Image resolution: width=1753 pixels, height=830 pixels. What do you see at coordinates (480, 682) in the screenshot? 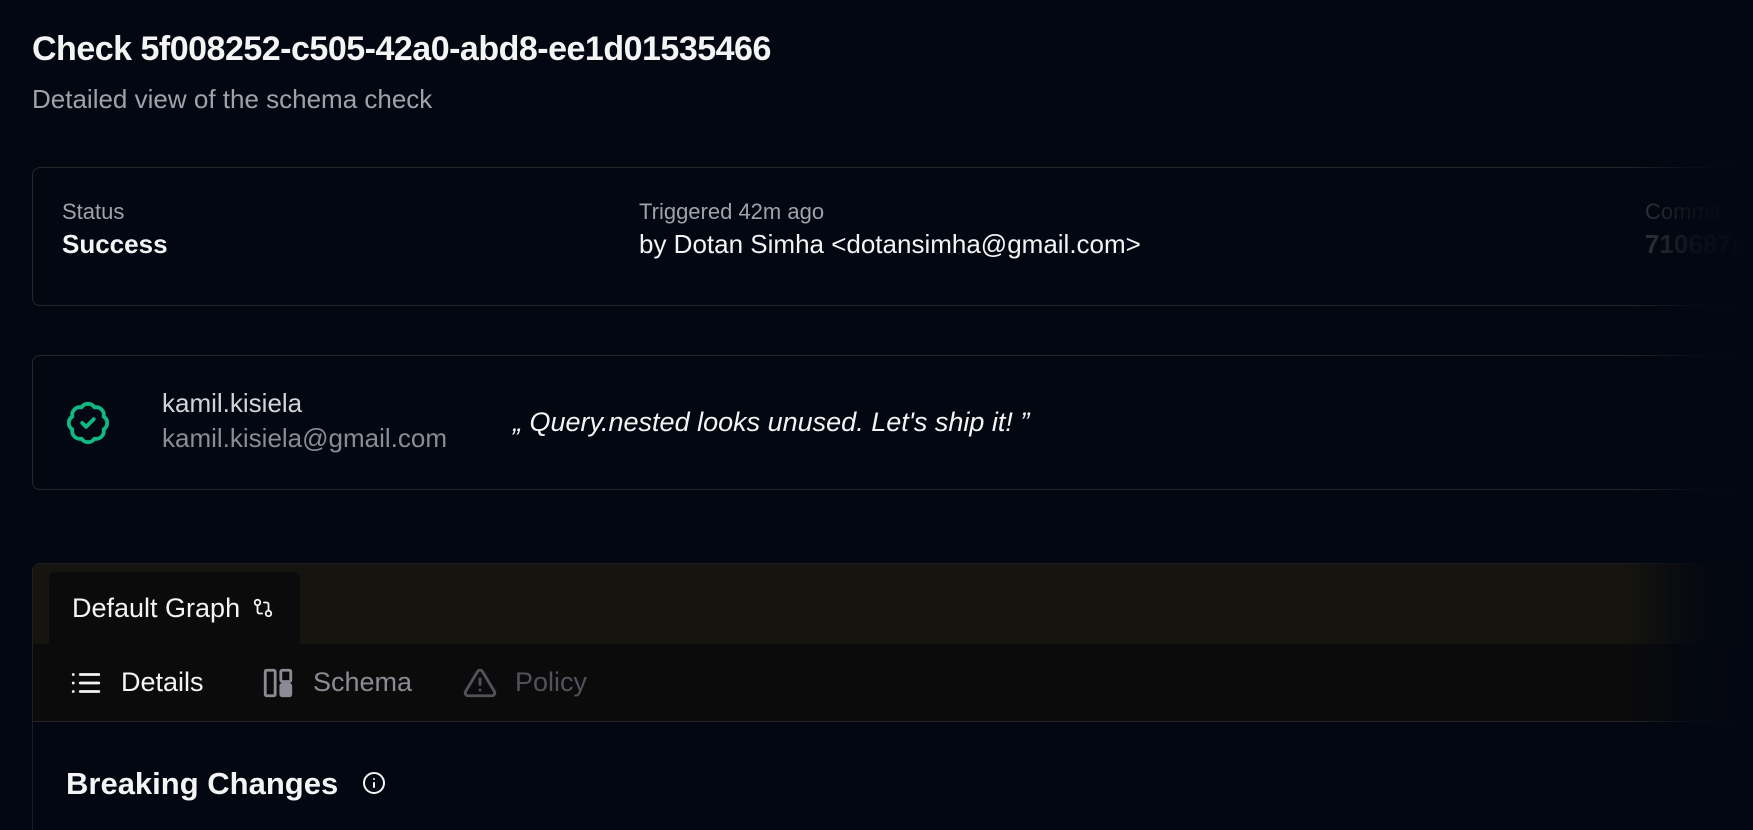
I see `warning-icon` at bounding box center [480, 682].